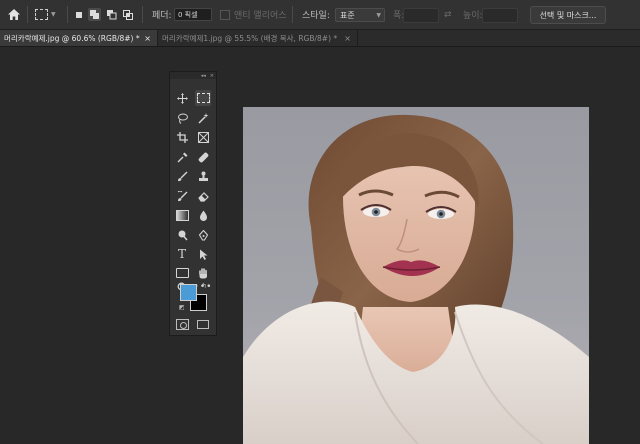 This screenshot has width=640, height=444. I want to click on frame-icon, so click(203, 137).